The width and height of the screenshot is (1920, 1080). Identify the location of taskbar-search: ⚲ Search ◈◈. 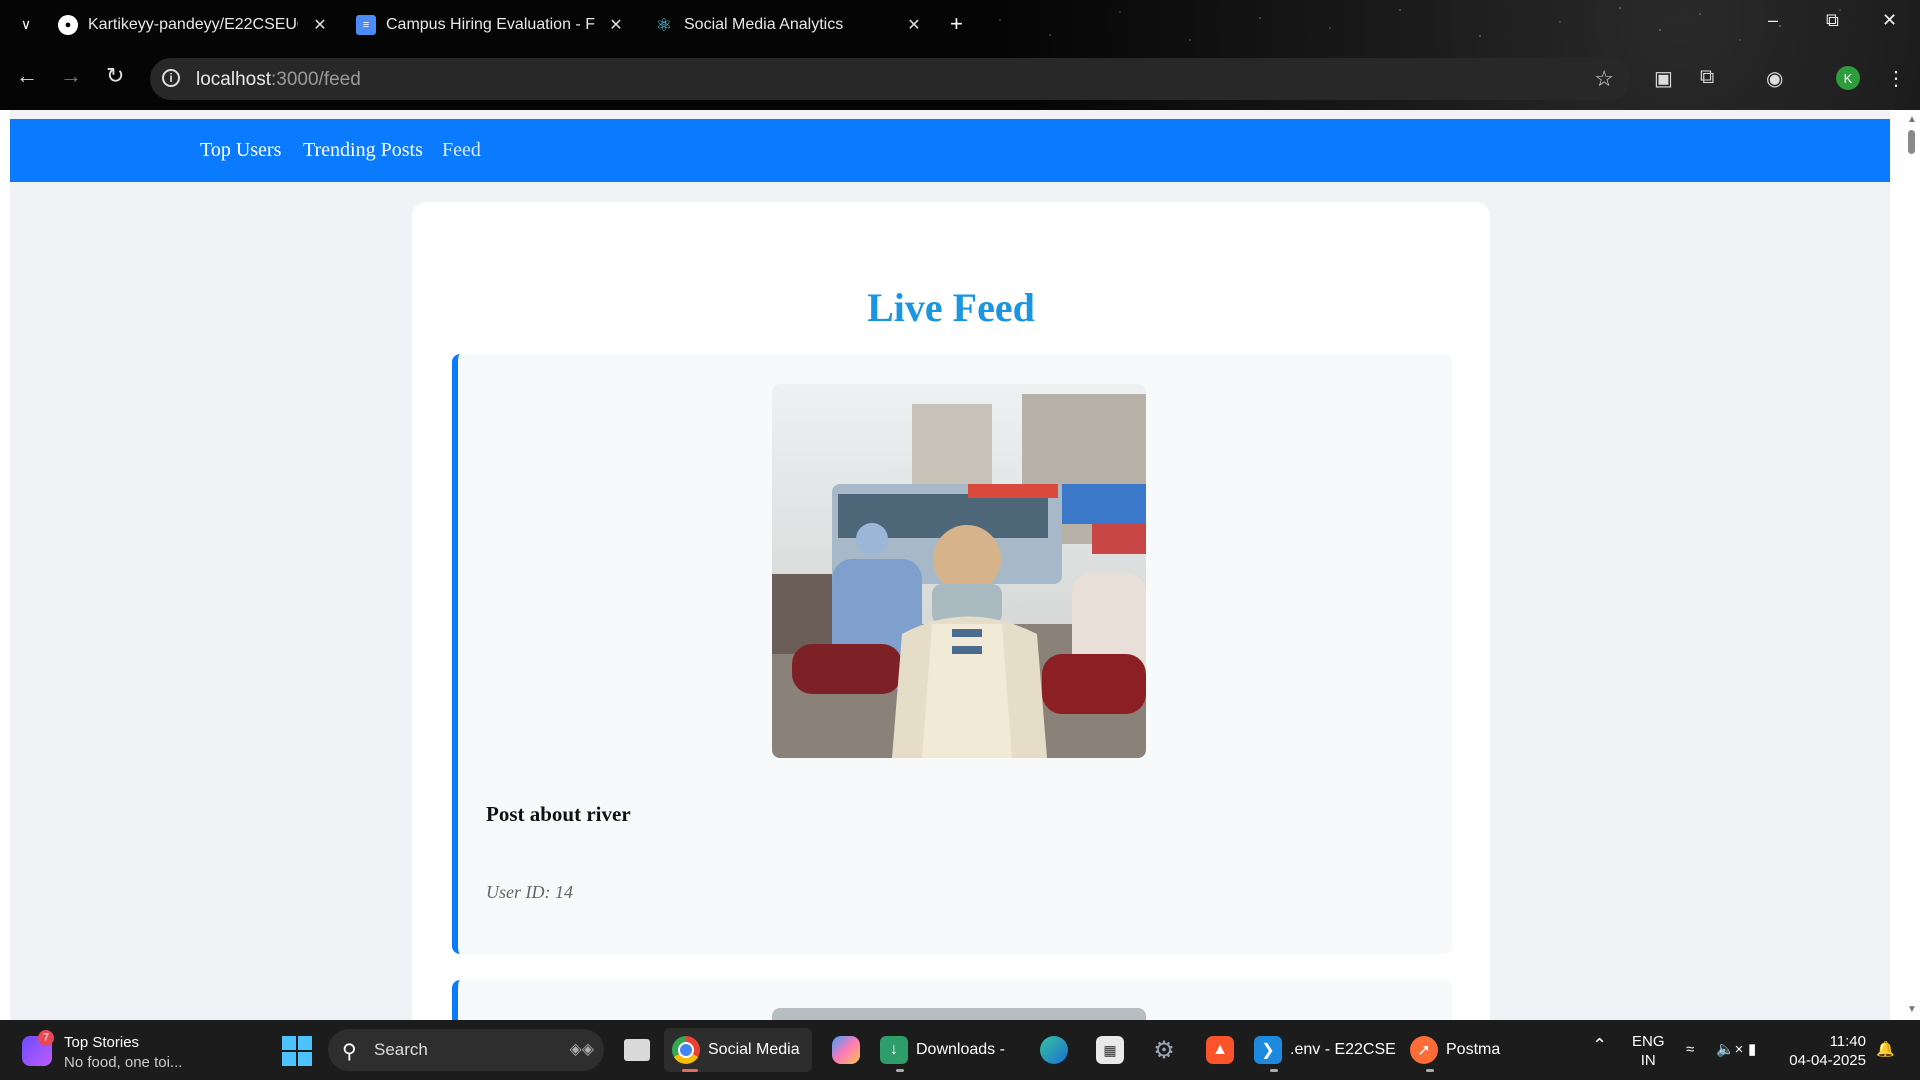
(466, 1050).